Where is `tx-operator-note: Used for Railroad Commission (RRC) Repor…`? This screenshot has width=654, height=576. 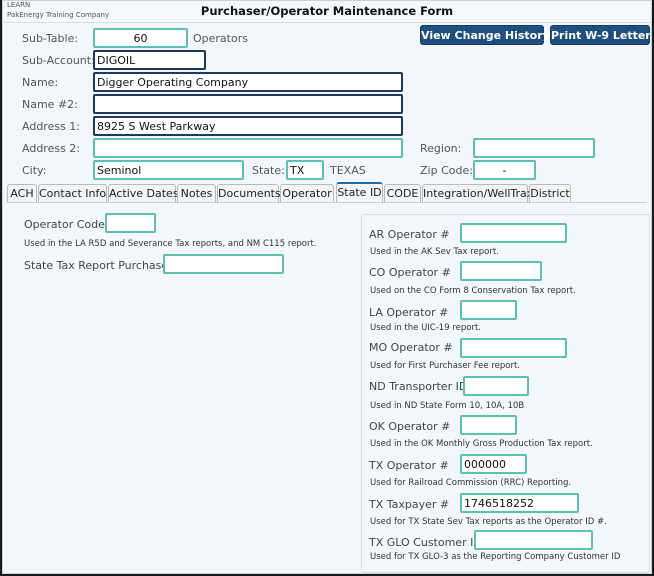 tx-operator-note: Used for Railroad Commission (RRC) Repor… is located at coordinates (471, 483).